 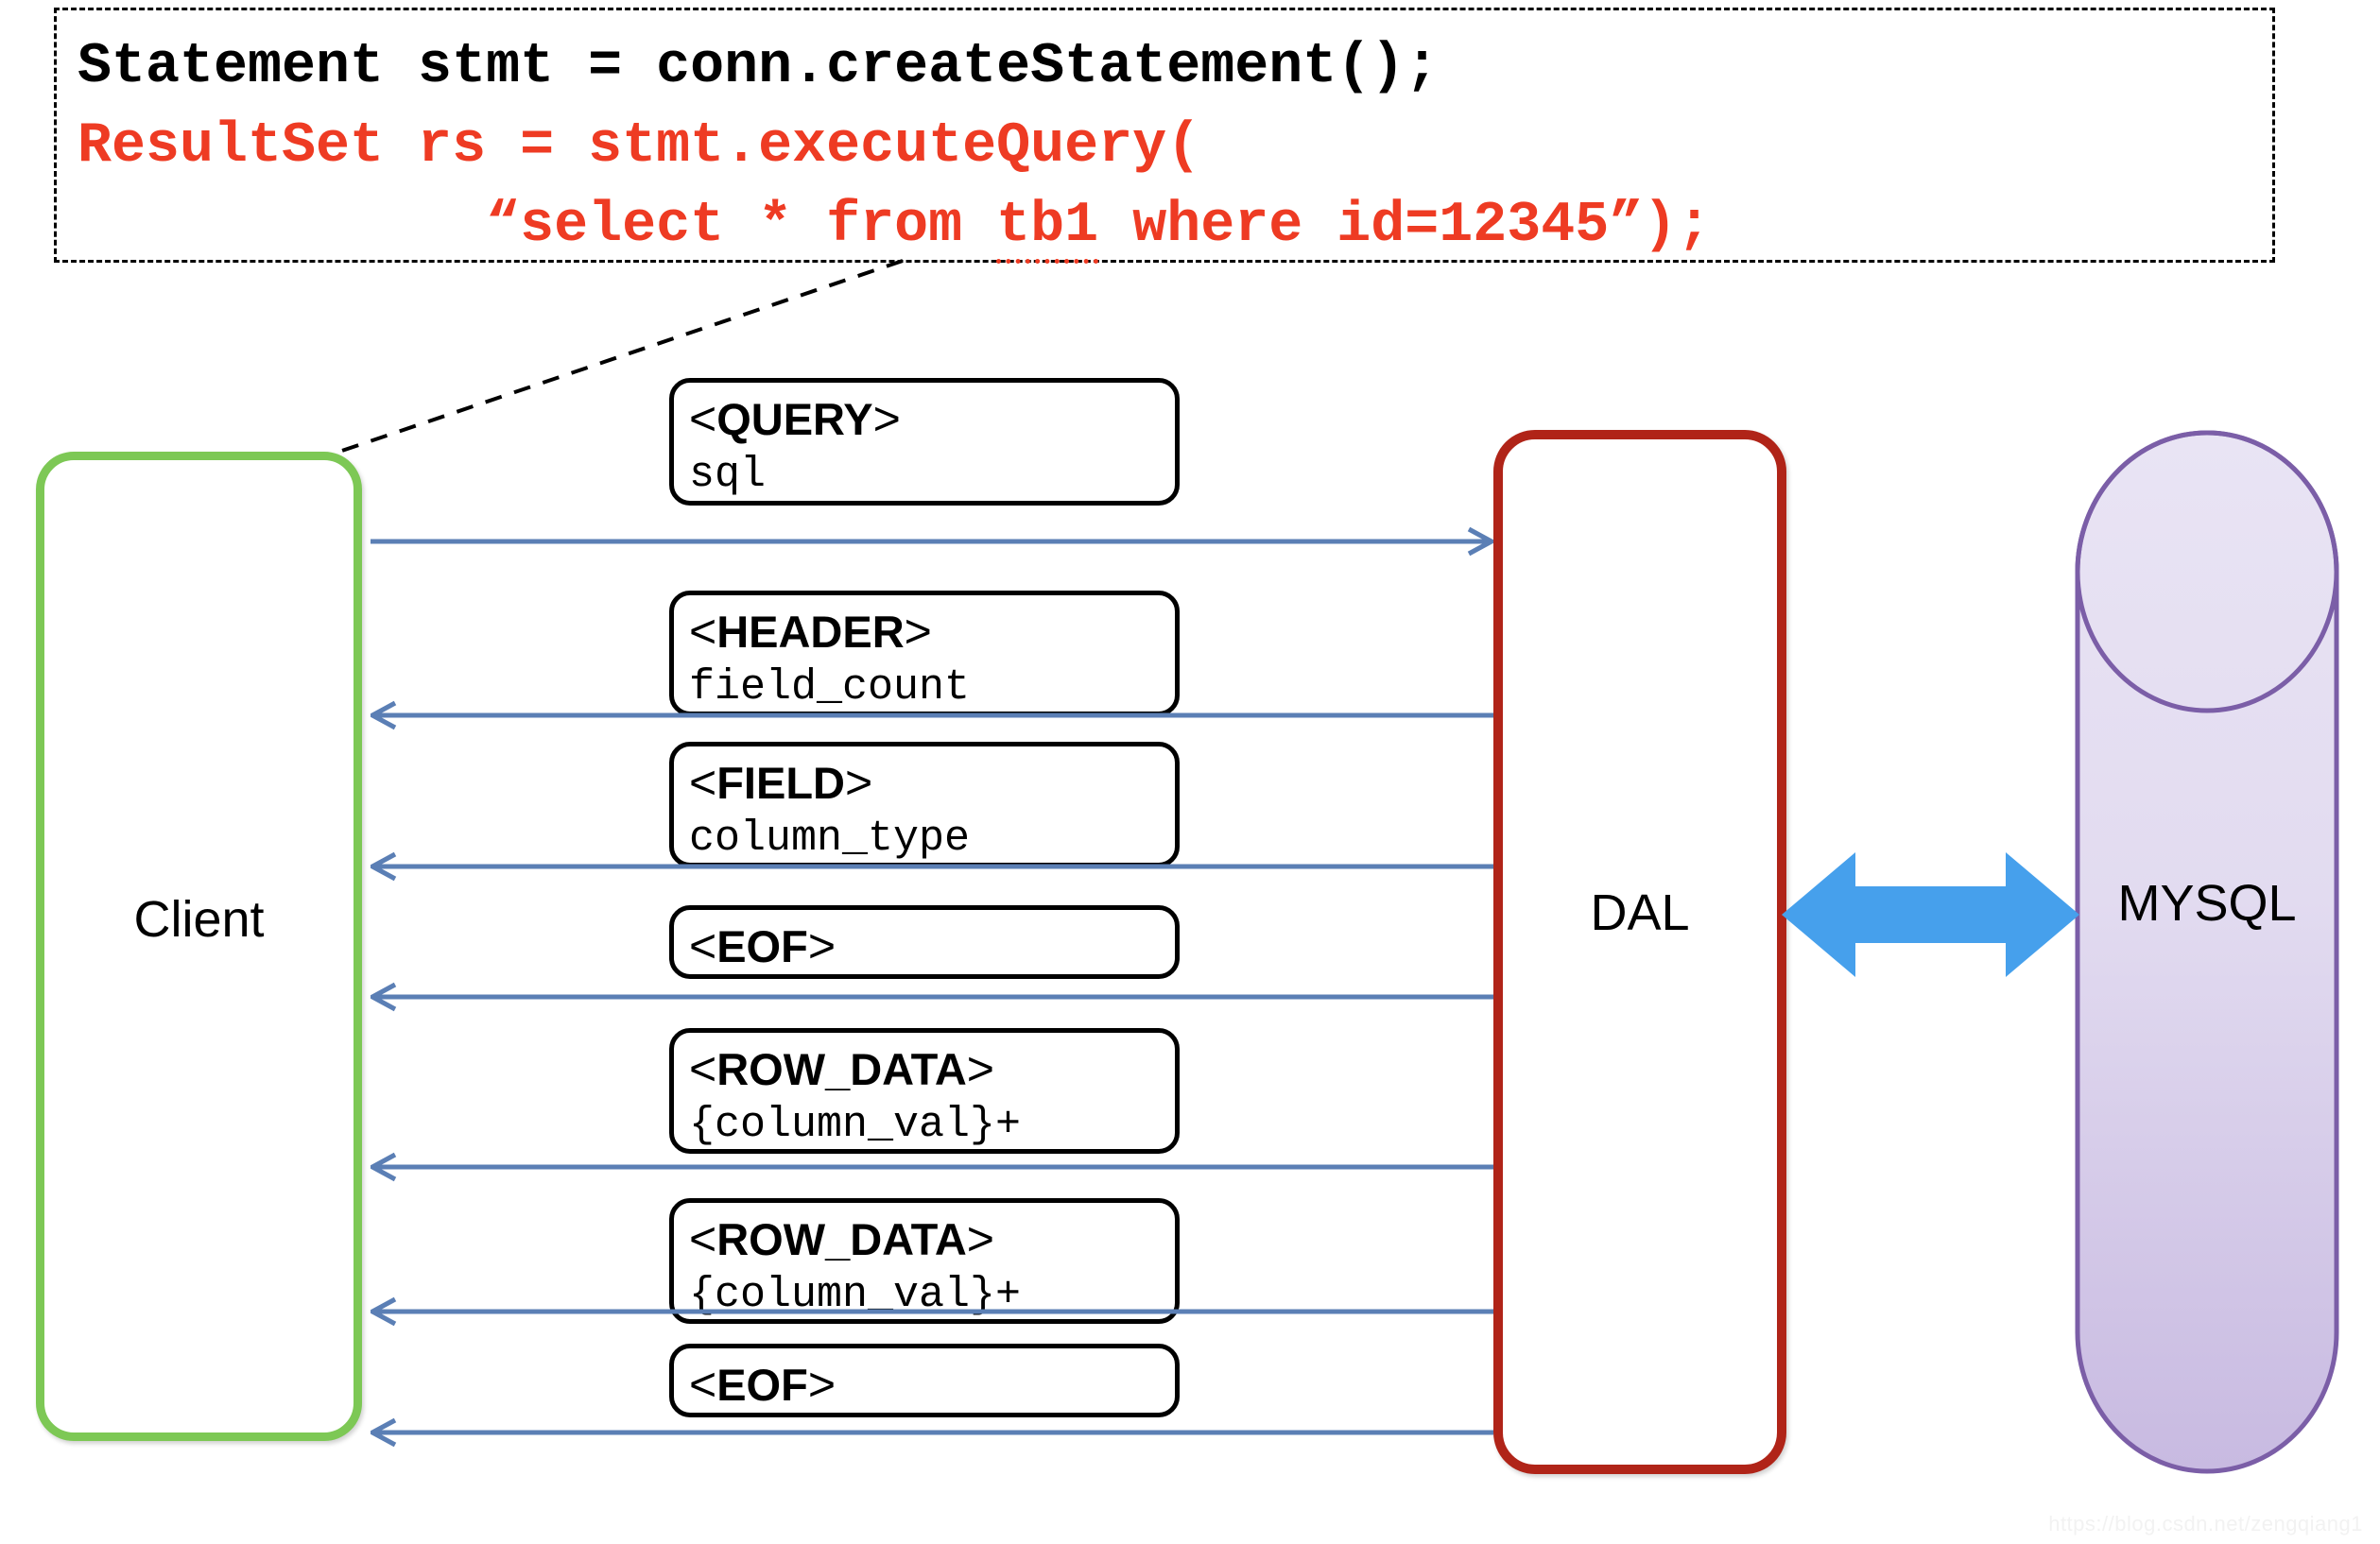 I want to click on code-line-3-indent, so click(x=282, y=226).